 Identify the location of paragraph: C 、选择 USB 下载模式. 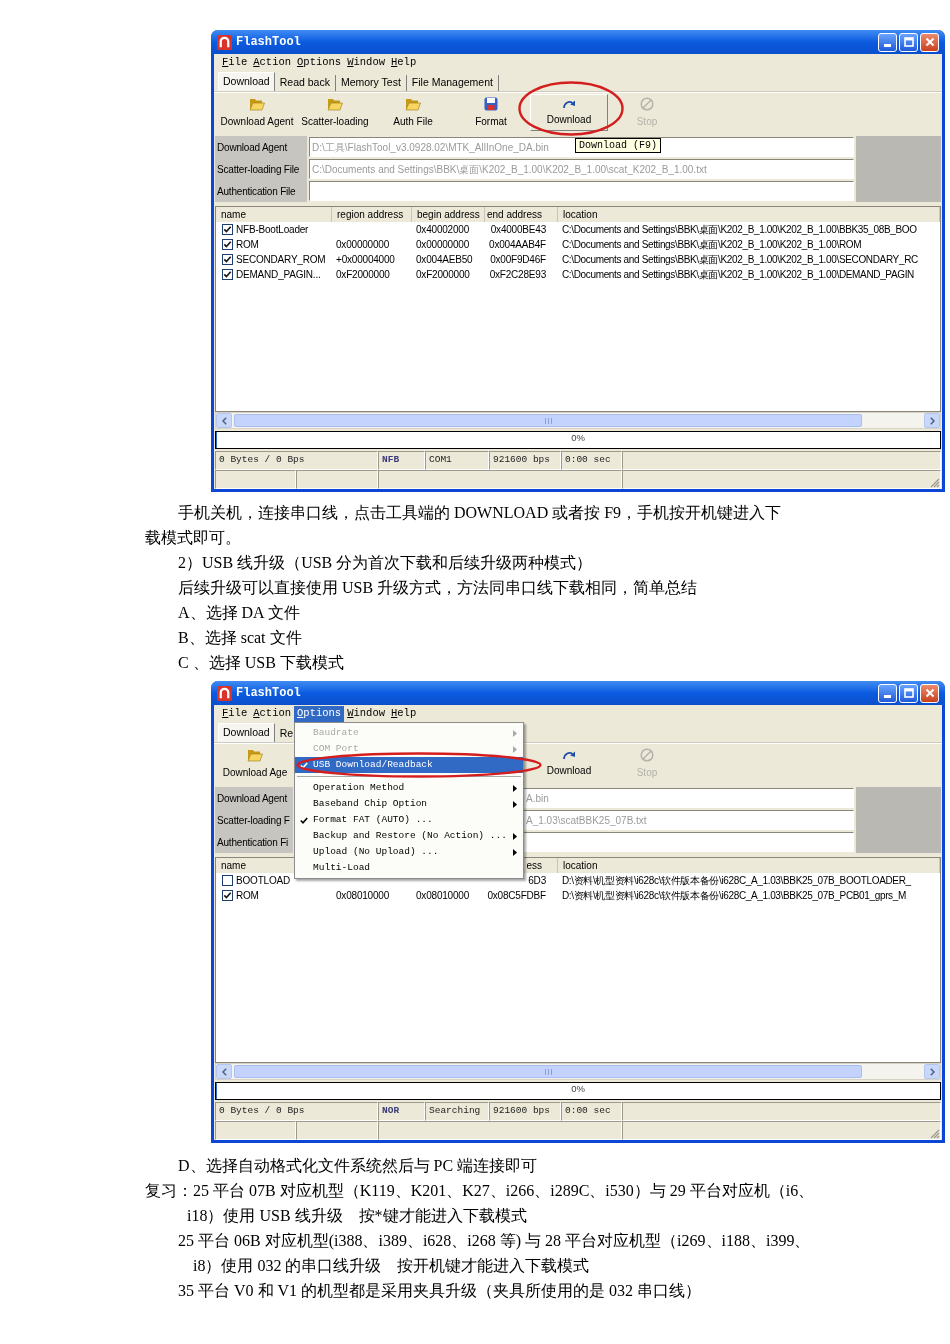
(261, 663).